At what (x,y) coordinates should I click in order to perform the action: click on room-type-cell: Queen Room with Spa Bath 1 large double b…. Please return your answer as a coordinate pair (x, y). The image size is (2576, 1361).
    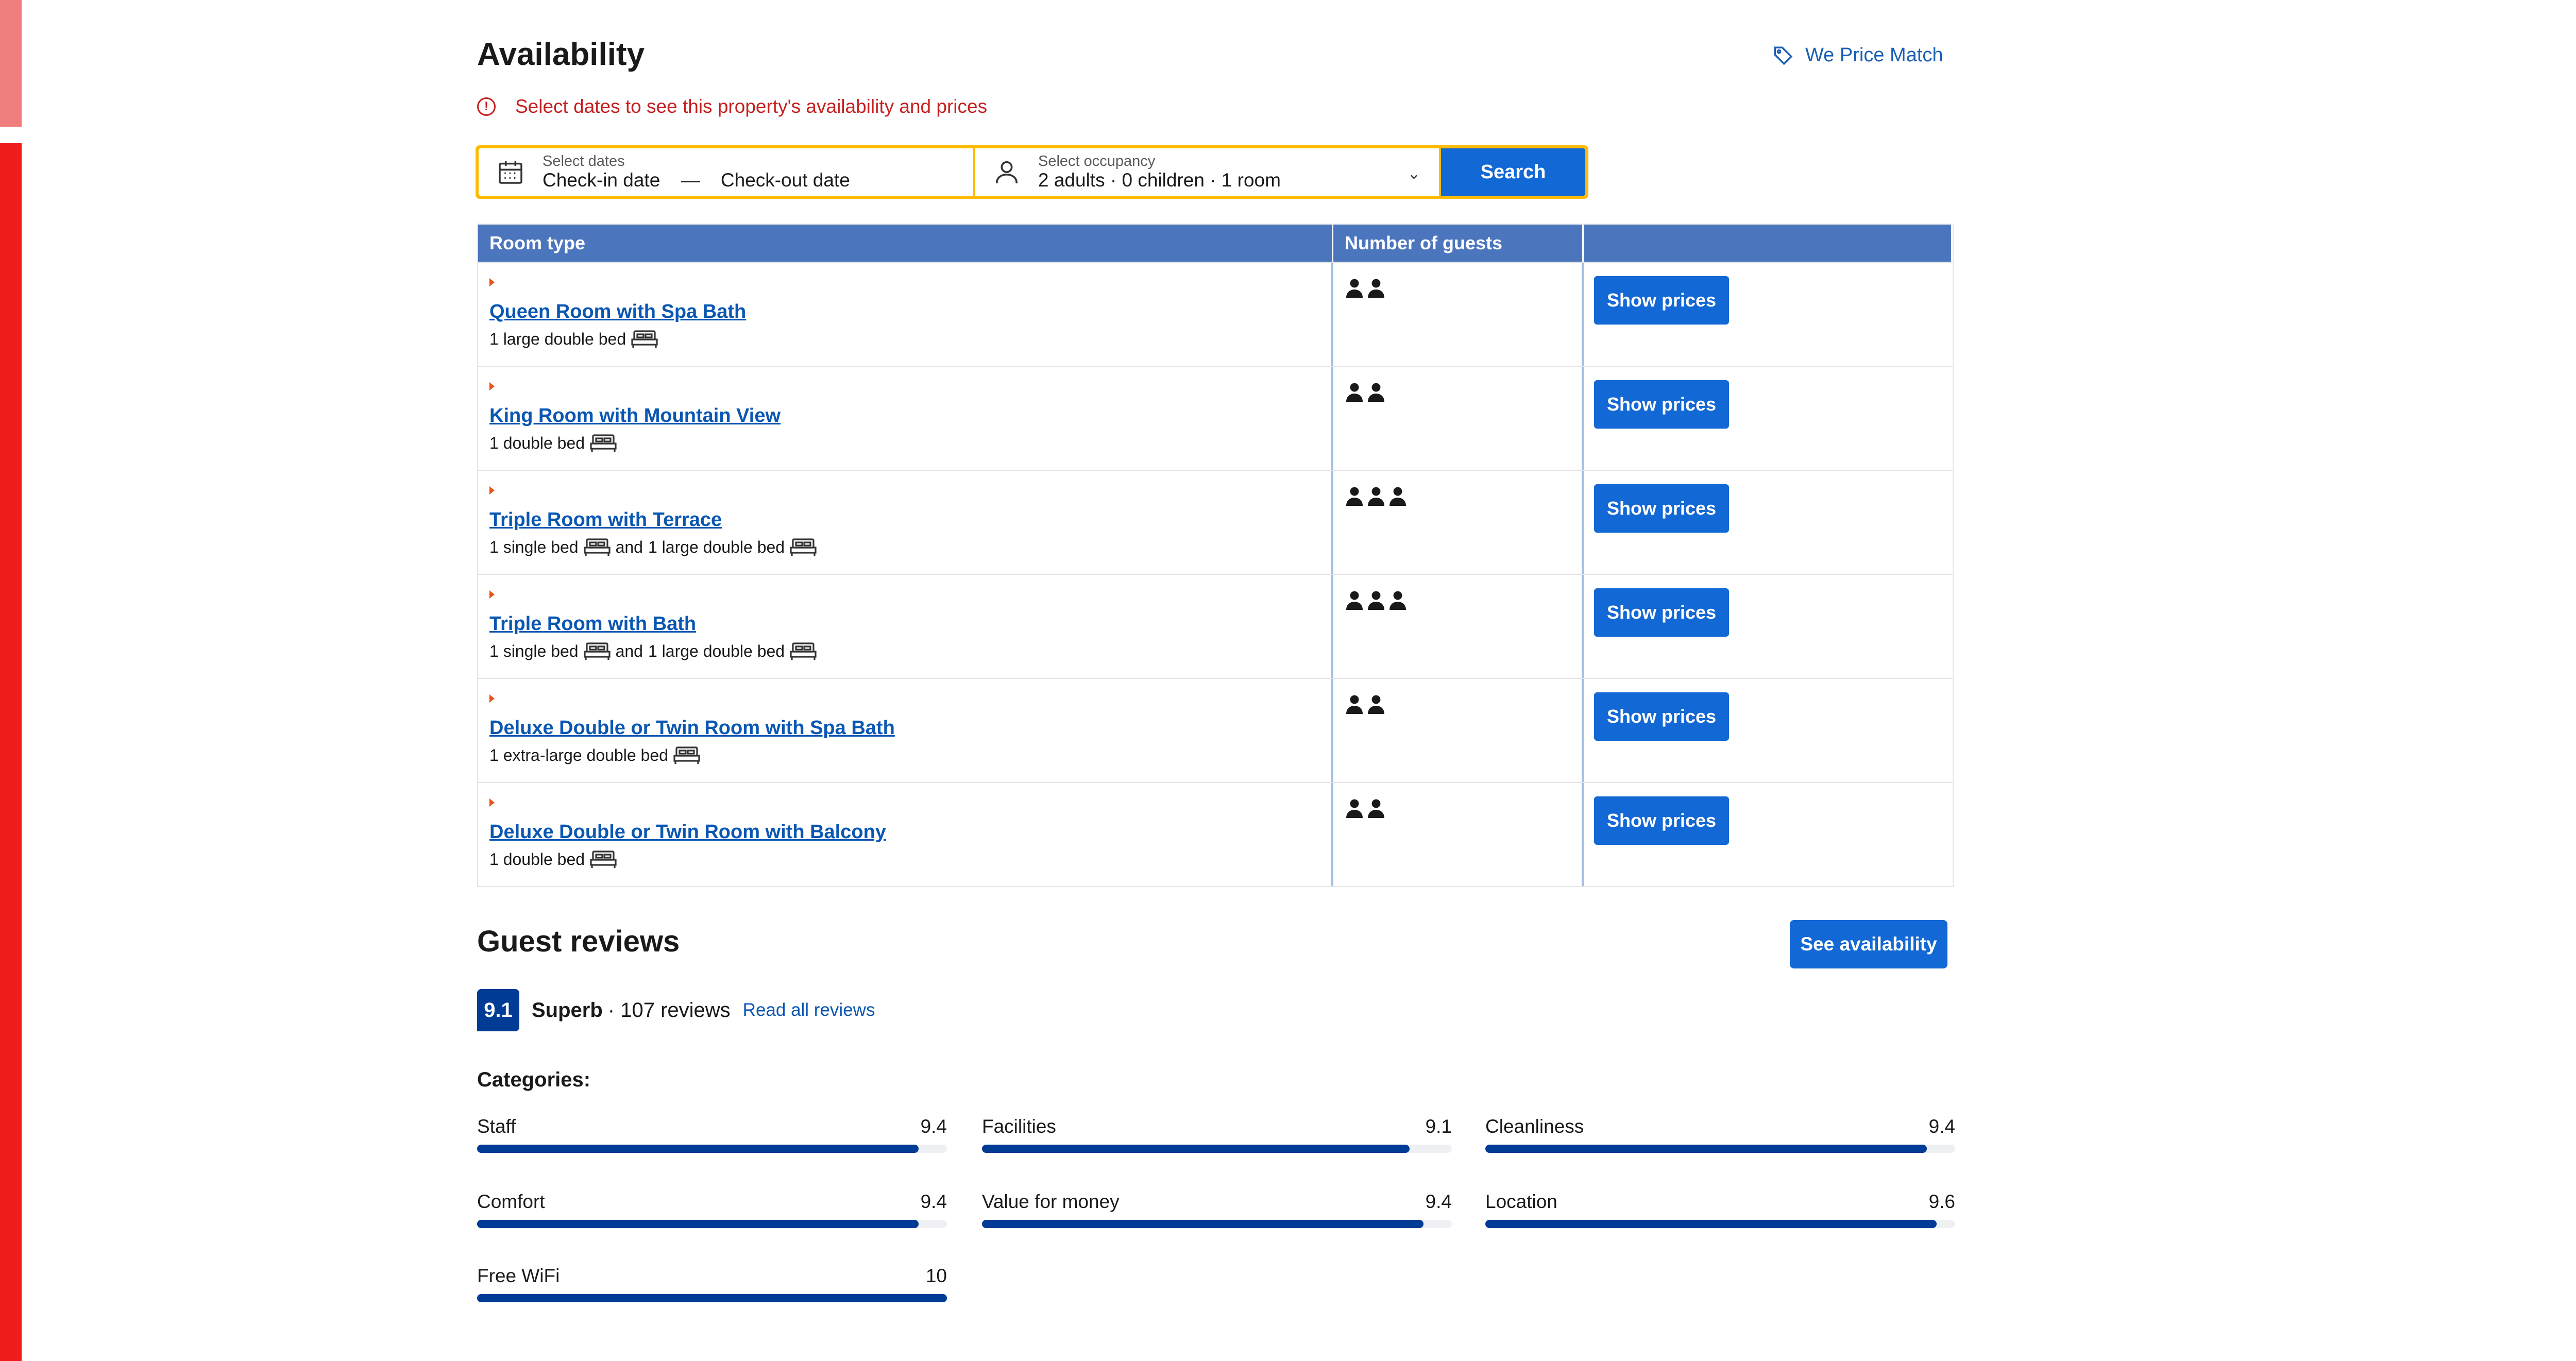
    Looking at the image, I should click on (905, 314).